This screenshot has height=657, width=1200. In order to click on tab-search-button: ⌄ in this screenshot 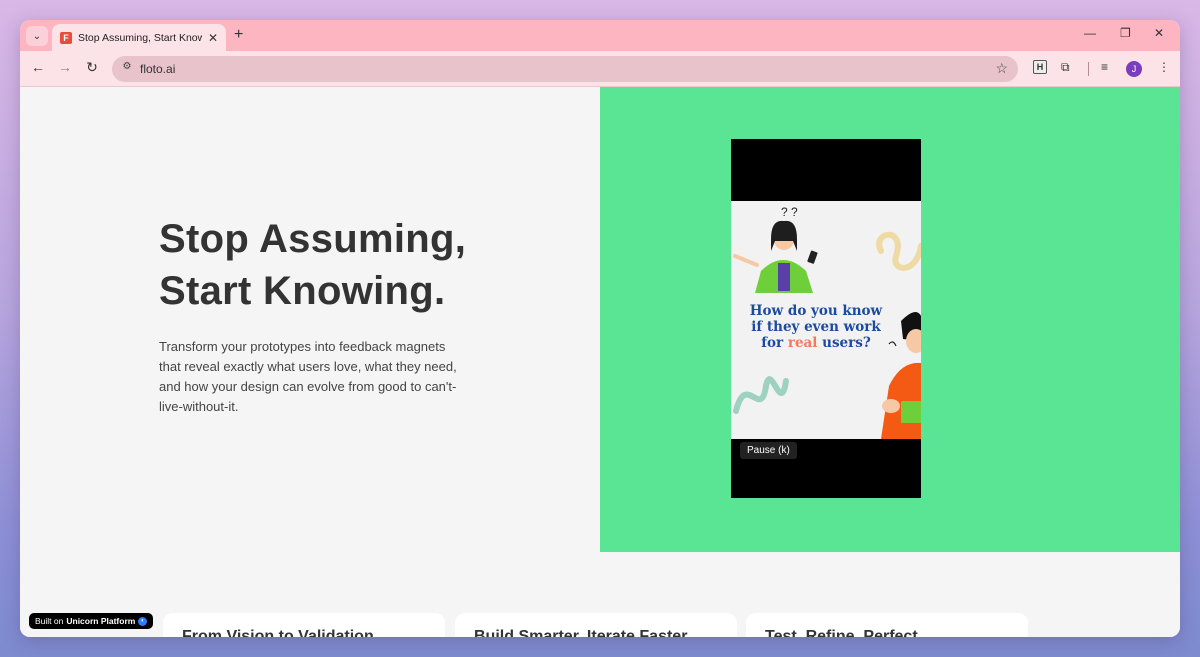, I will do `click(37, 36)`.